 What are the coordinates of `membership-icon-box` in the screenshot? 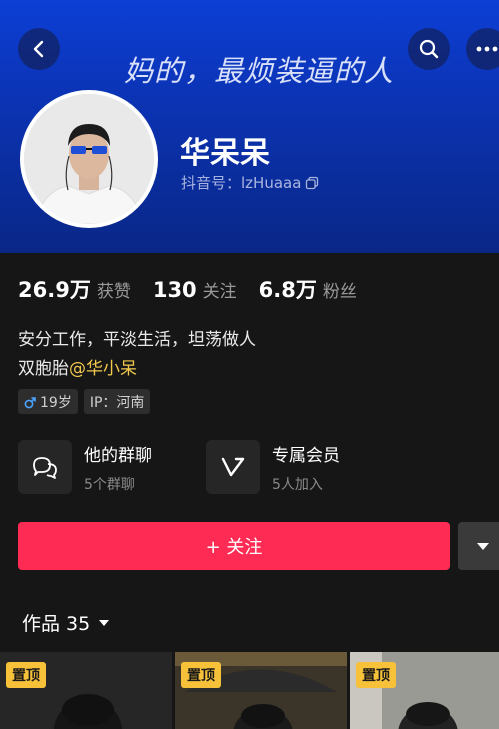 It's located at (233, 467).